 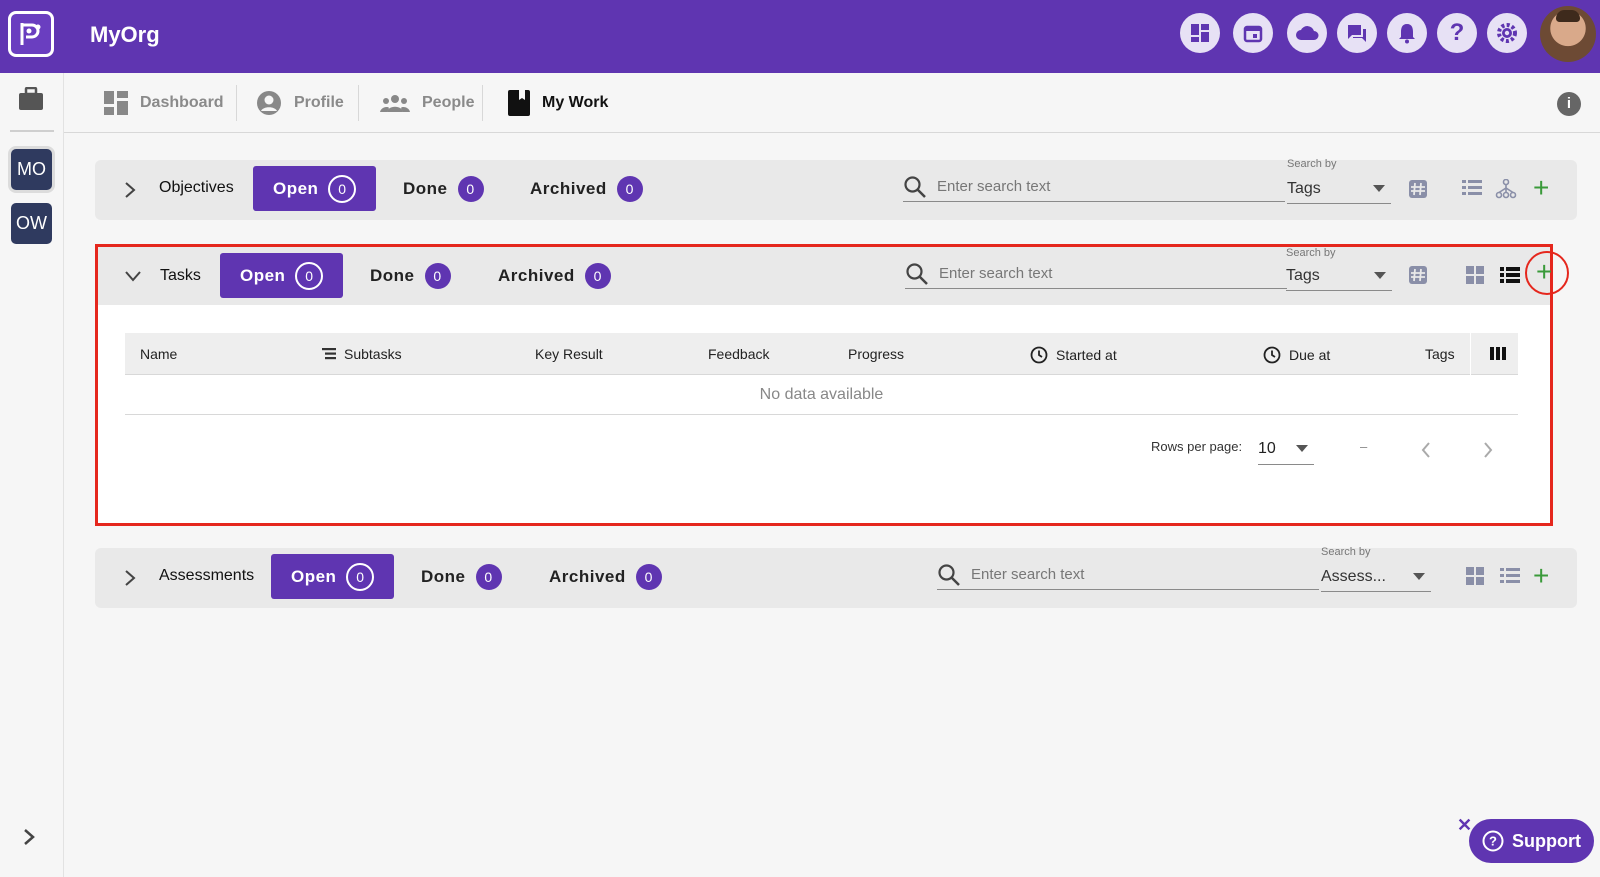 I want to click on objectives-tab-archived: Archived 0, so click(x=586, y=188).